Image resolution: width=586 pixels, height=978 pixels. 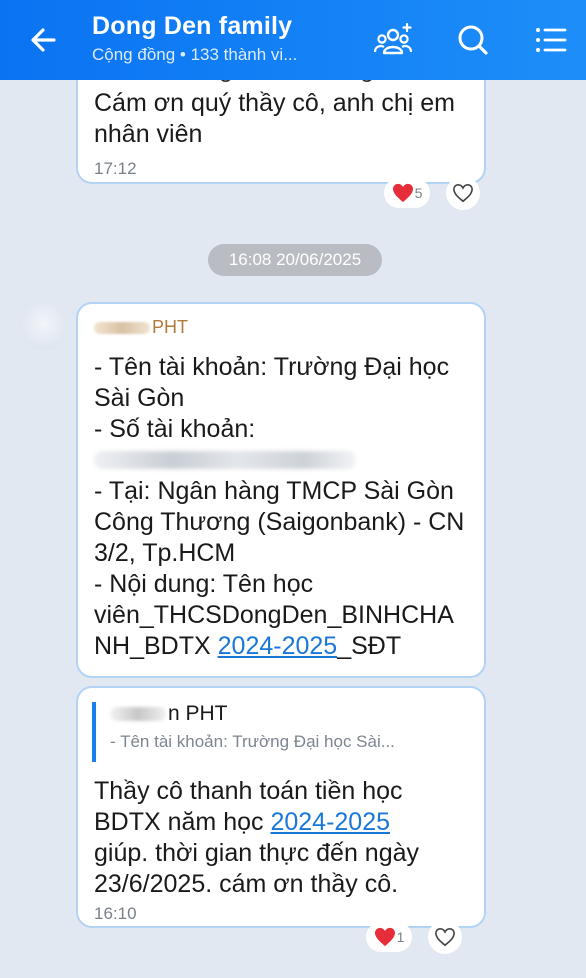 I want to click on message-line: nhân viên, so click(x=148, y=134).